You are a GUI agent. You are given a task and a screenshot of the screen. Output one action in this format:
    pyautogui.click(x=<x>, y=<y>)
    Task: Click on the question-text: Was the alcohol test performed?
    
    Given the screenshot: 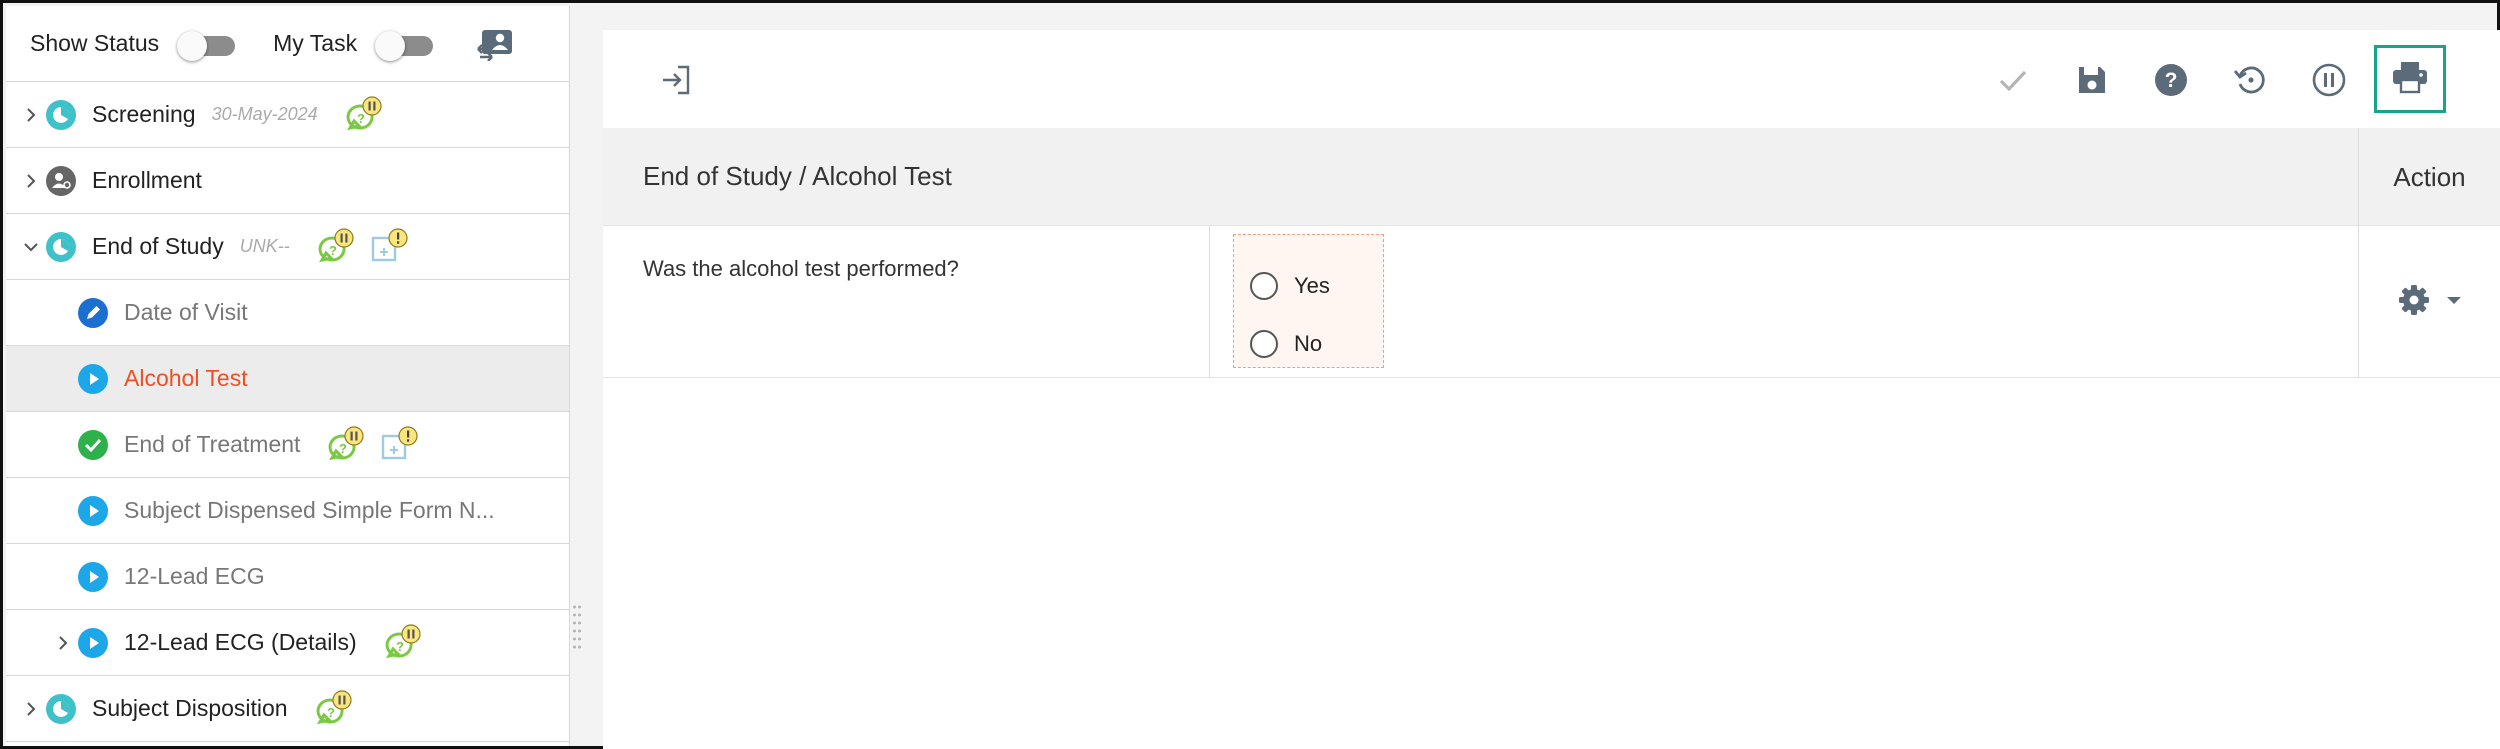 What is the action you would take?
    pyautogui.click(x=801, y=268)
    